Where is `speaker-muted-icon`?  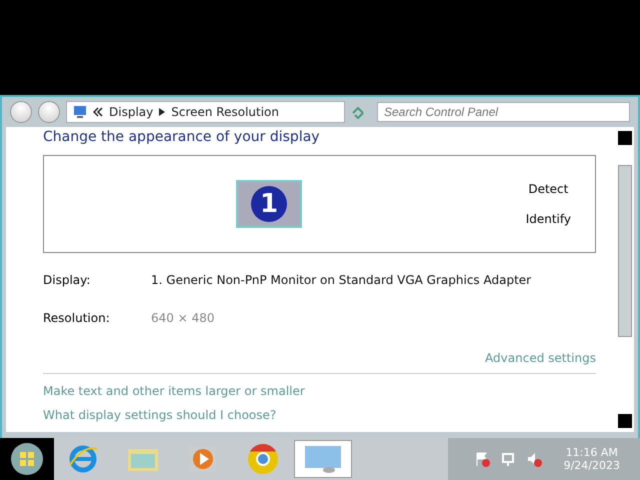
speaker-muted-icon is located at coordinates (534, 459).